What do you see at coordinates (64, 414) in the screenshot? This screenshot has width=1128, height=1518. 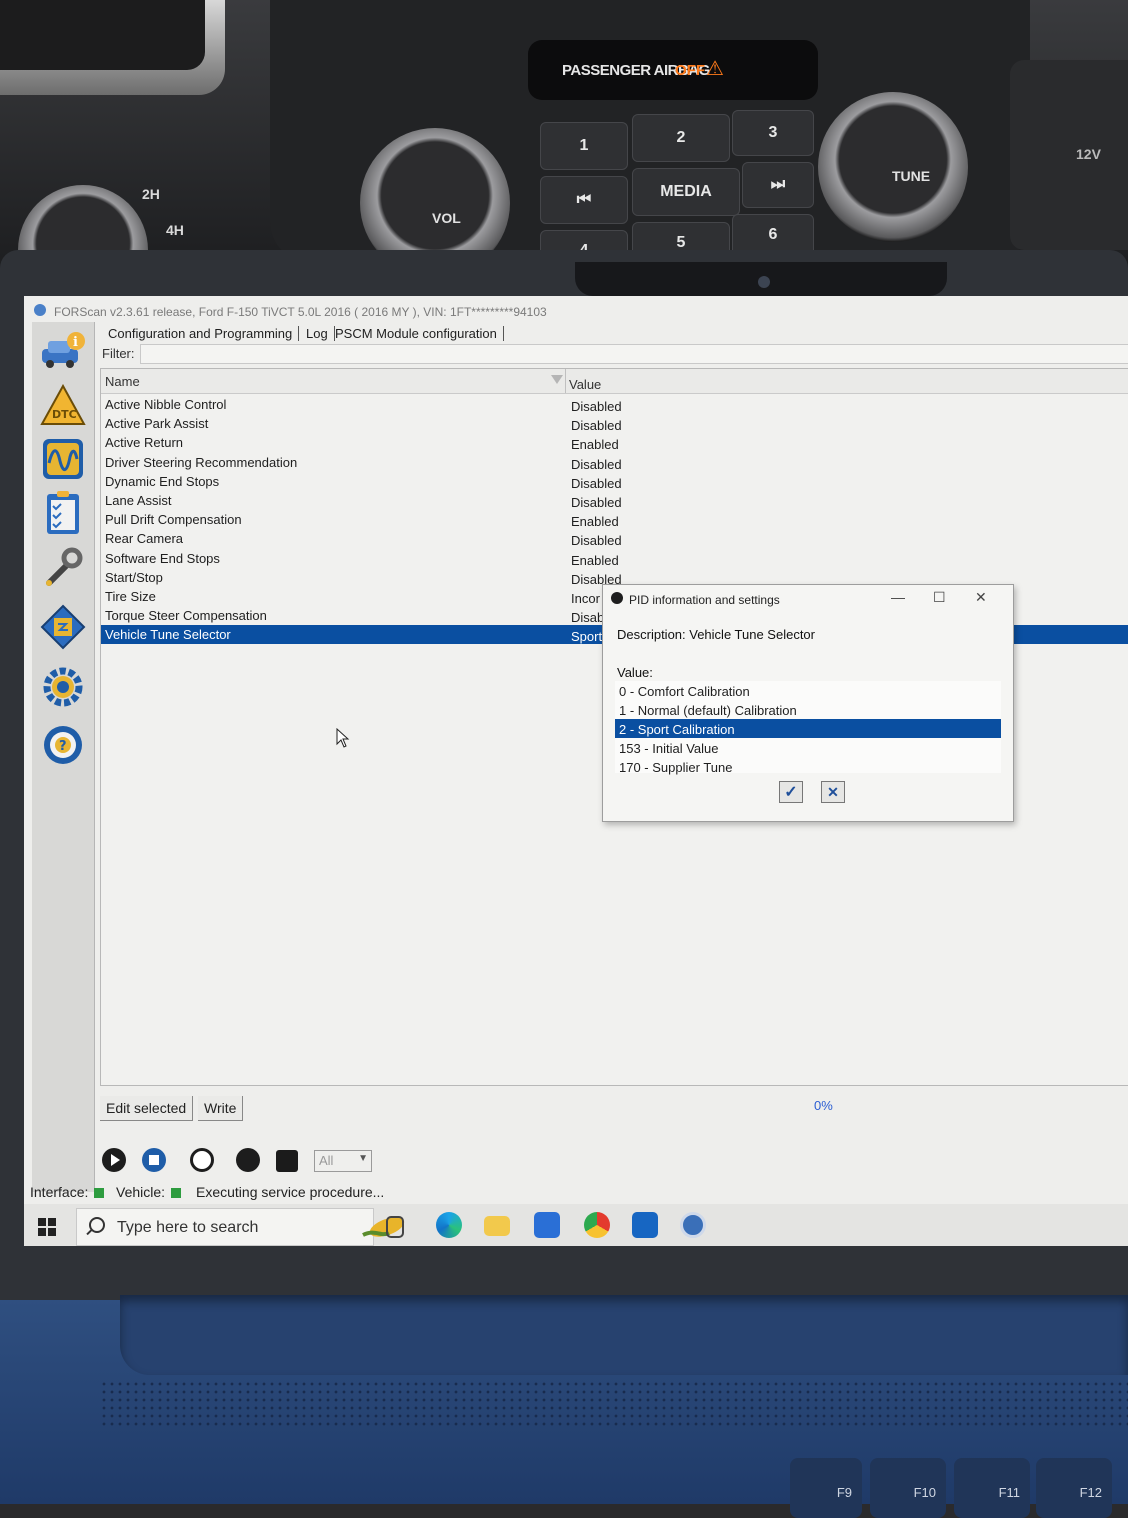 I see `svg-text: DTC` at bounding box center [64, 414].